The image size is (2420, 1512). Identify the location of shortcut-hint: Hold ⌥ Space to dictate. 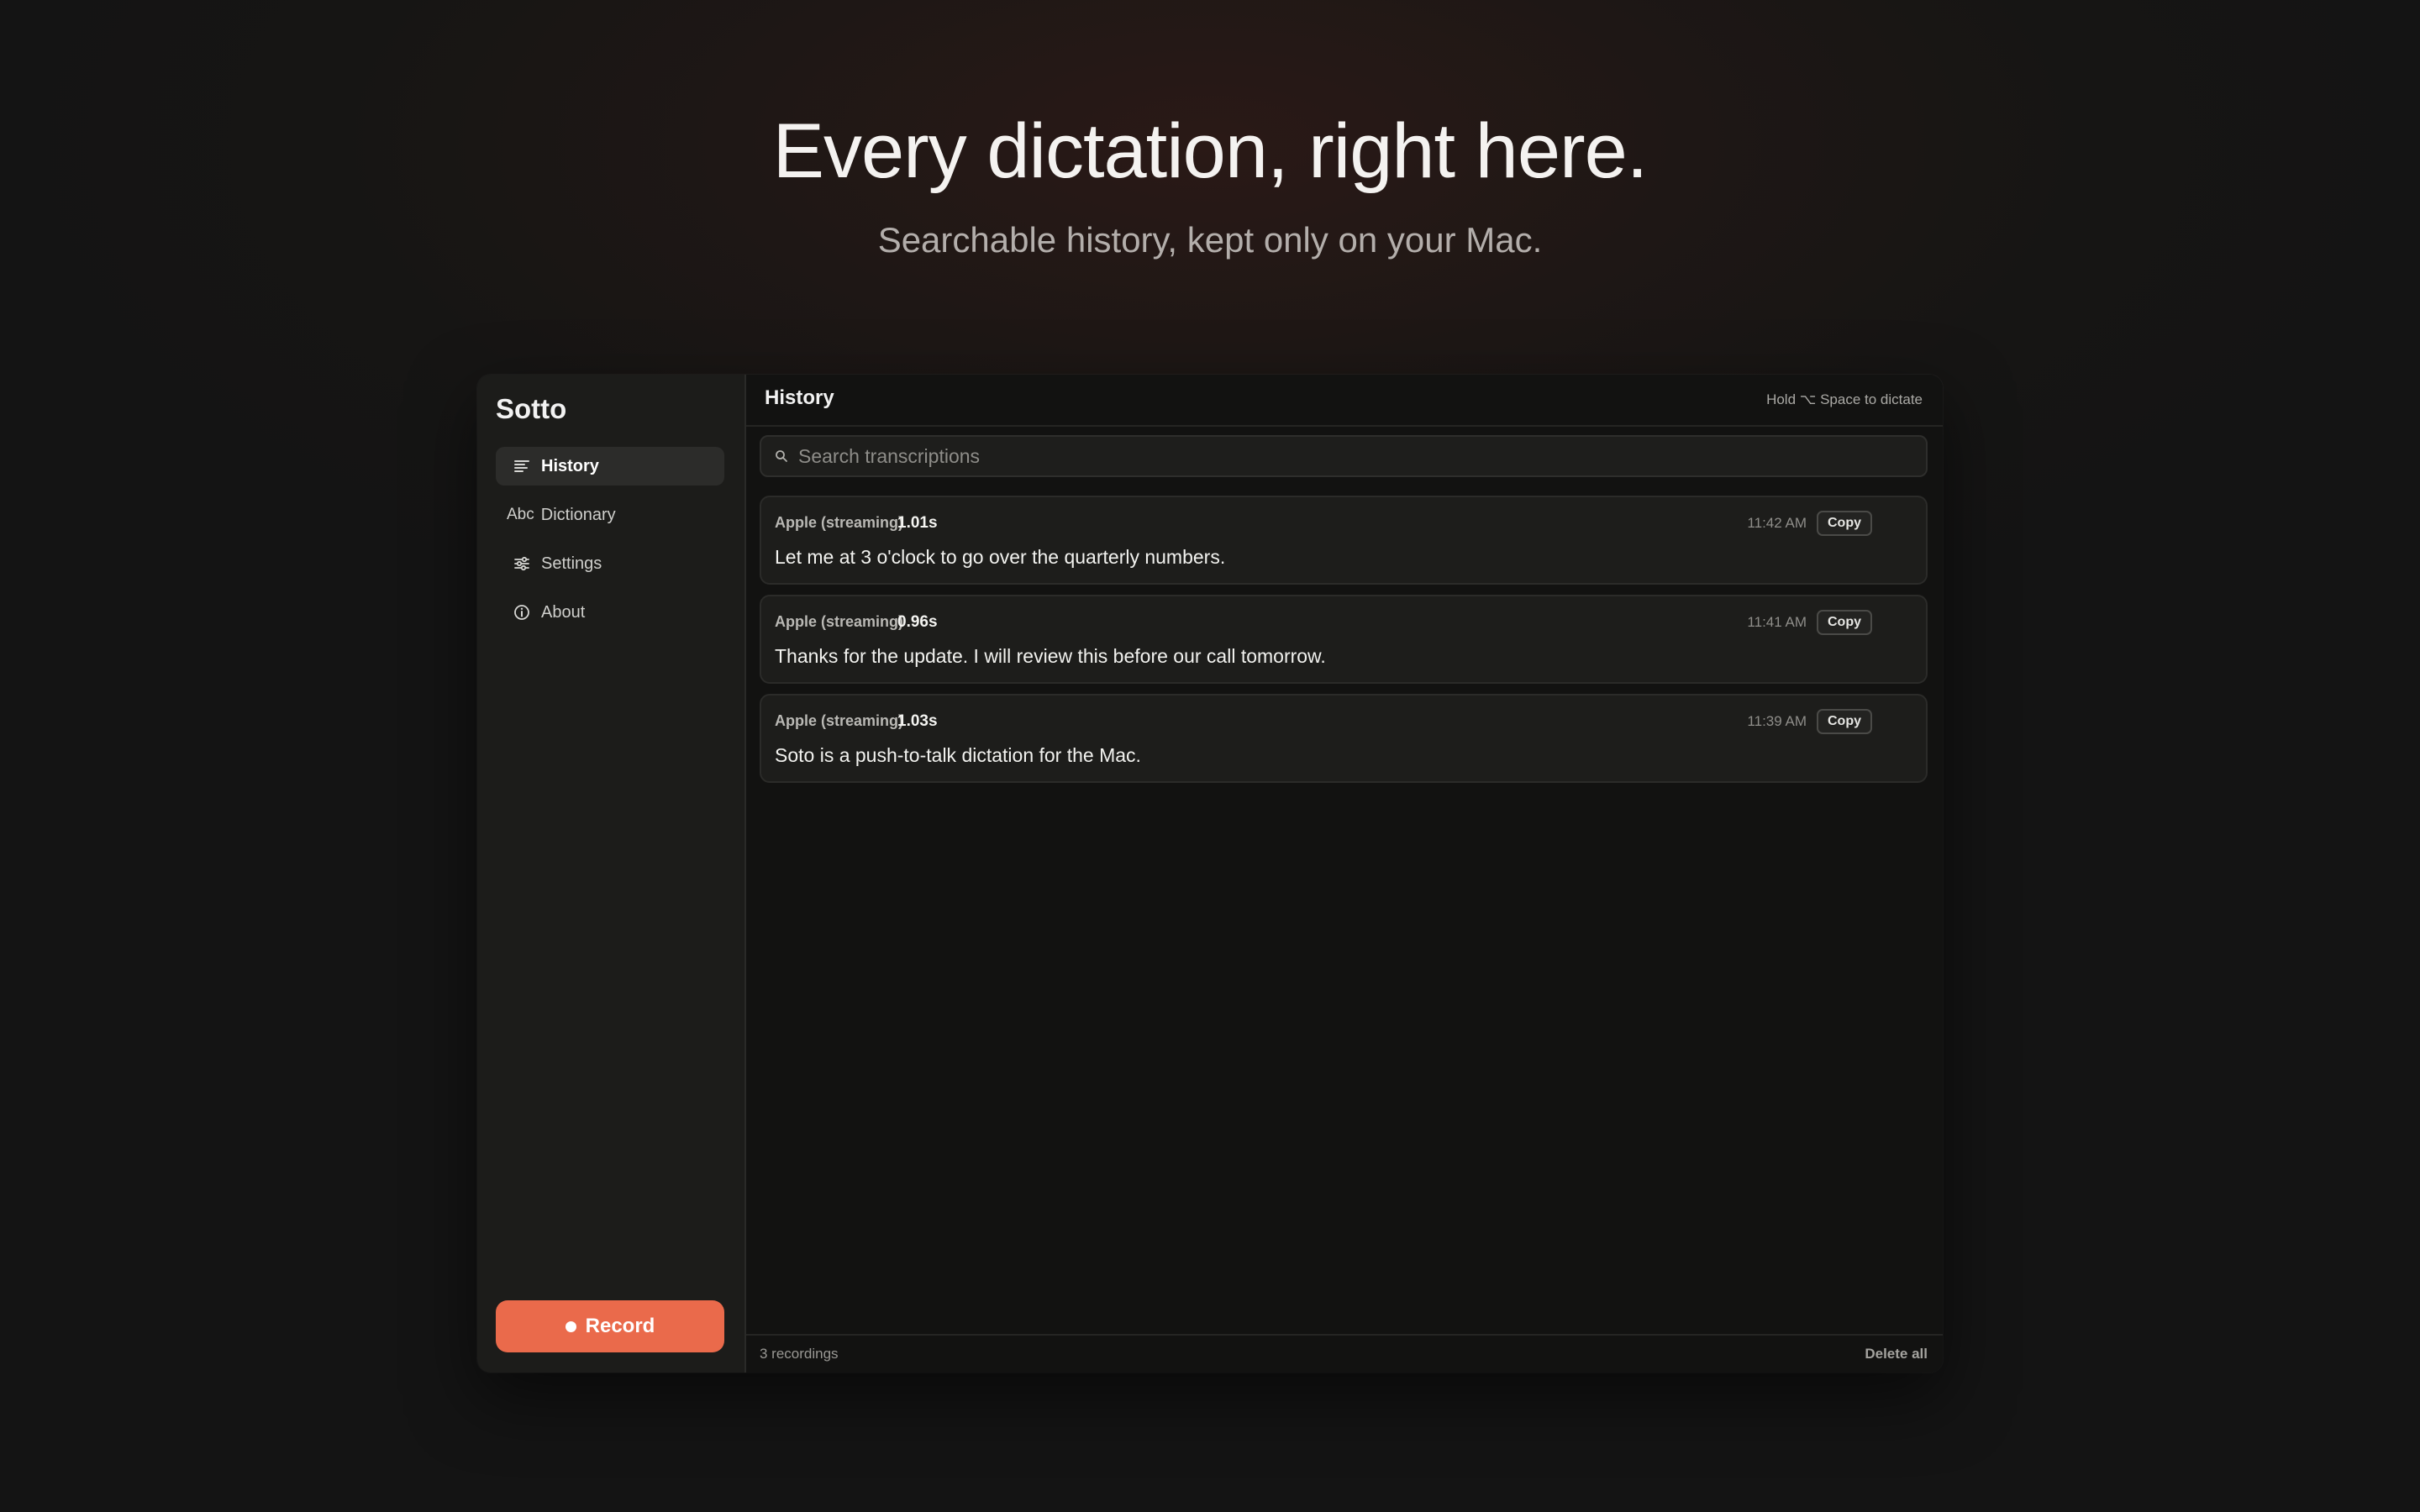
(1845, 399).